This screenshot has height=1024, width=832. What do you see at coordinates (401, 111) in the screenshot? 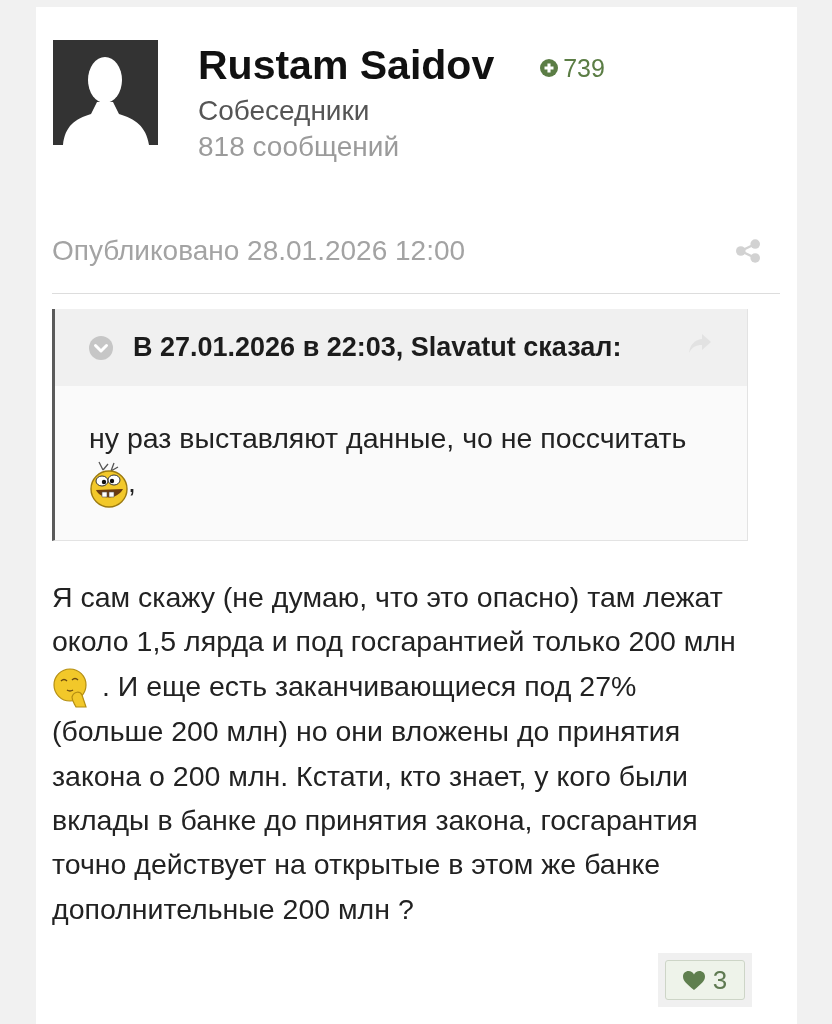
I see `member-group: Собеседники` at bounding box center [401, 111].